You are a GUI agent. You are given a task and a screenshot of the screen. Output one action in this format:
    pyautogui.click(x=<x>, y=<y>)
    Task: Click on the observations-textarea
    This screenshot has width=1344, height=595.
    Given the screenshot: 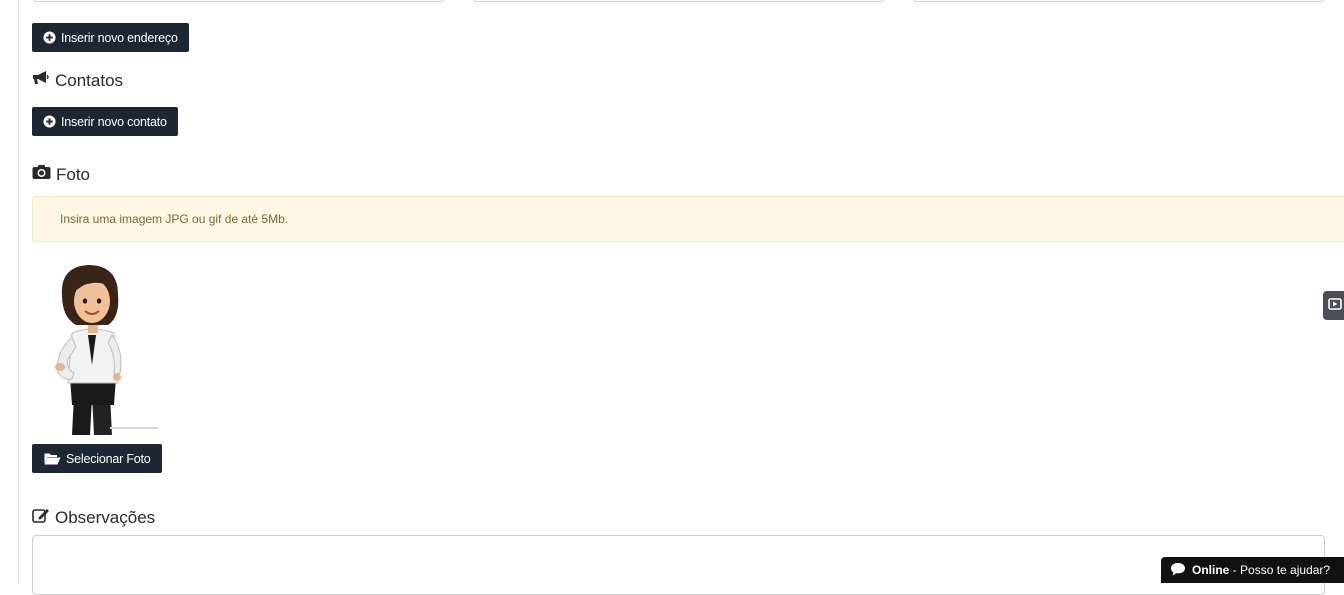 What is the action you would take?
    pyautogui.click(x=678, y=565)
    